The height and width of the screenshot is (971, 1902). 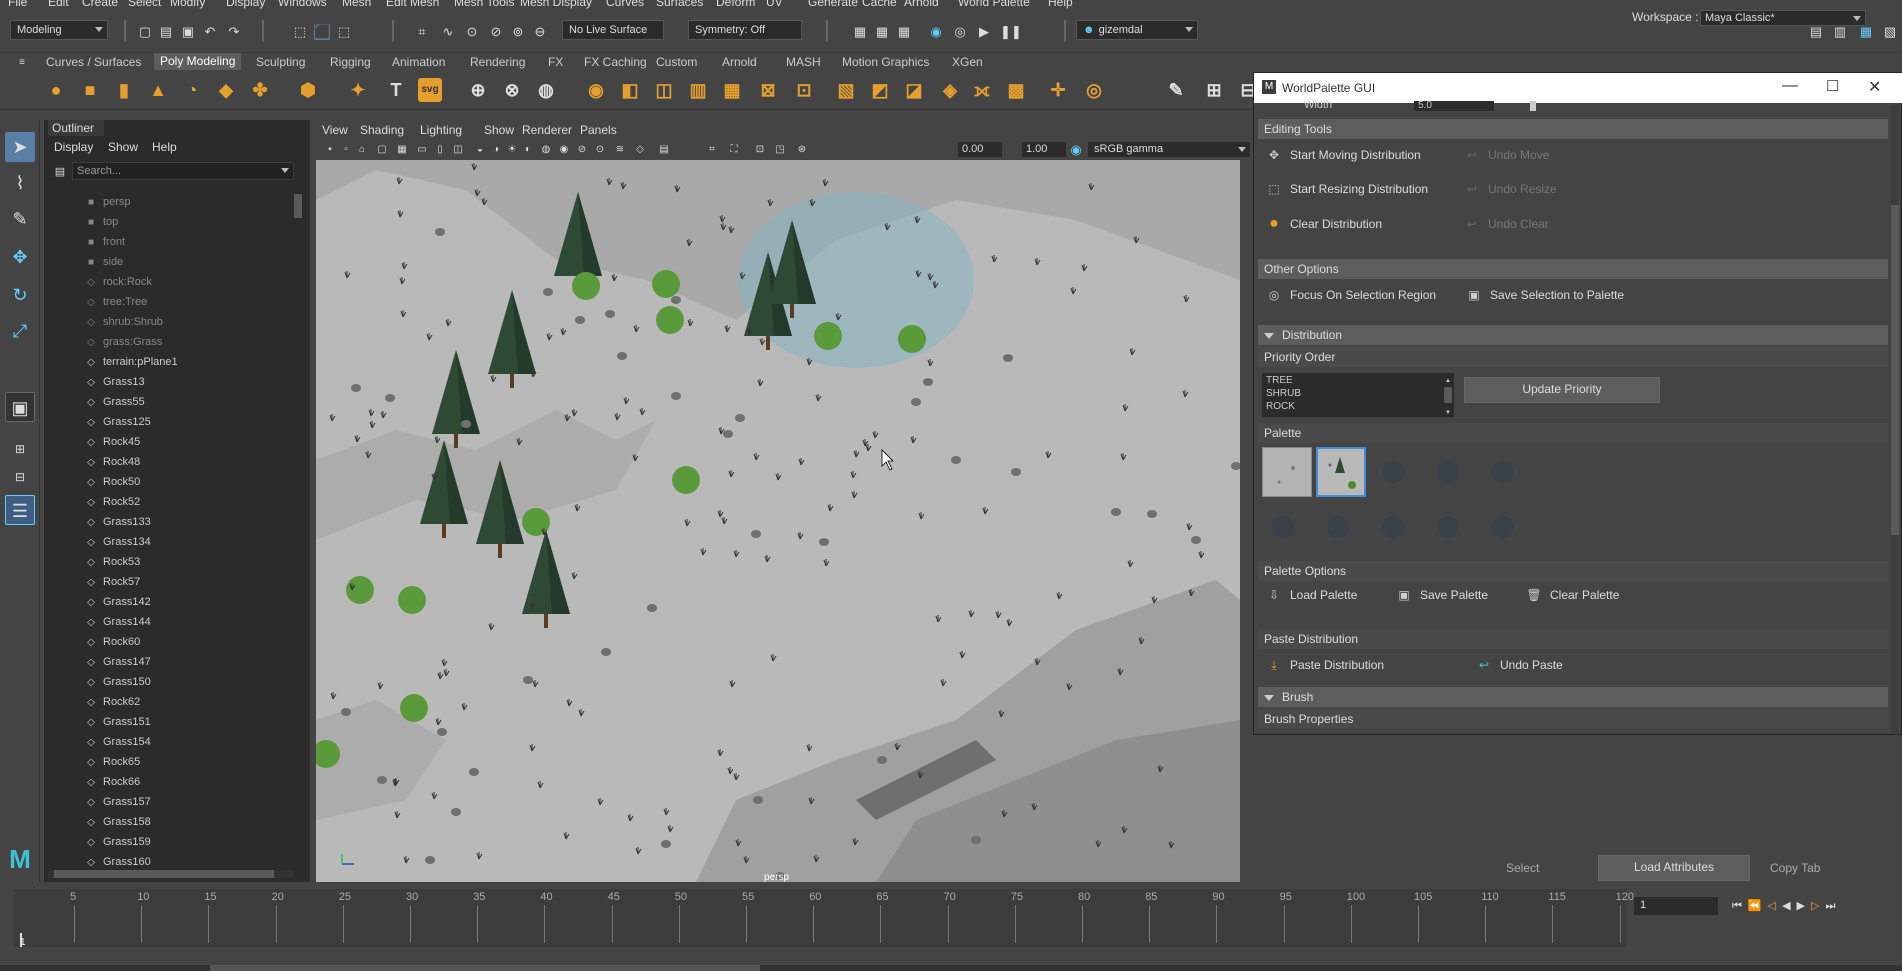 What do you see at coordinates (402, 150) in the screenshot?
I see `grid-icon: ▦` at bounding box center [402, 150].